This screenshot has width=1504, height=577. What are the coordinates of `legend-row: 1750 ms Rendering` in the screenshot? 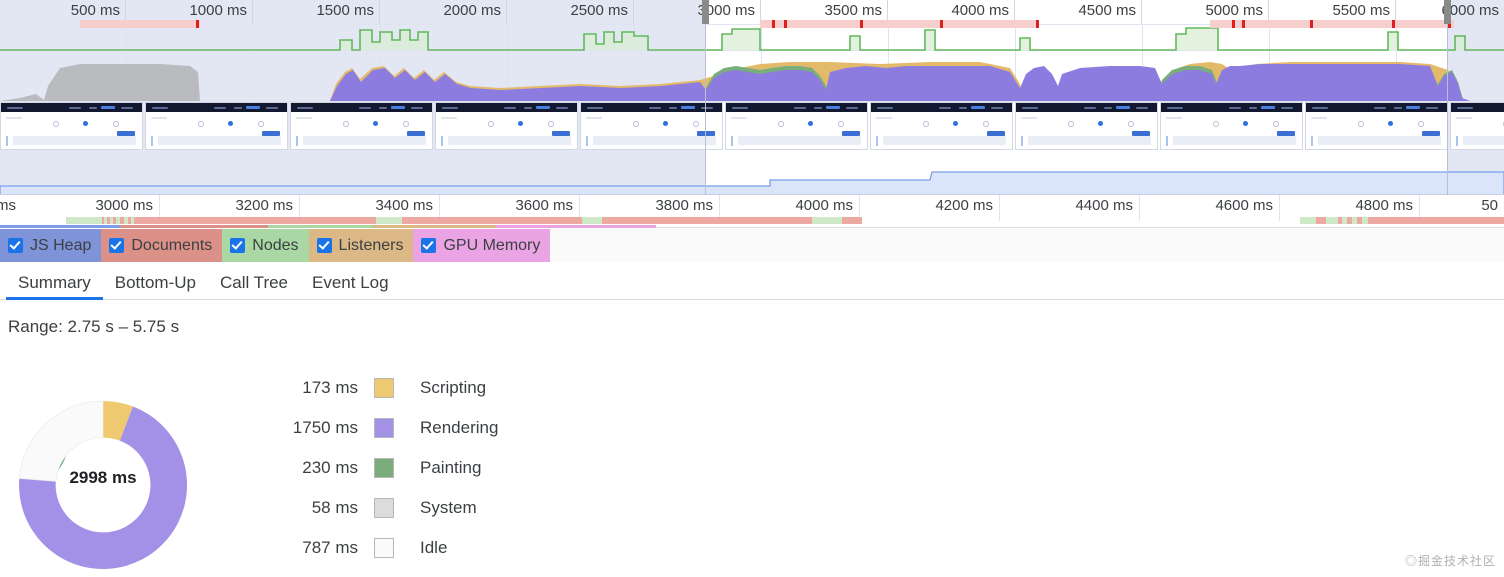 It's located at (384, 428).